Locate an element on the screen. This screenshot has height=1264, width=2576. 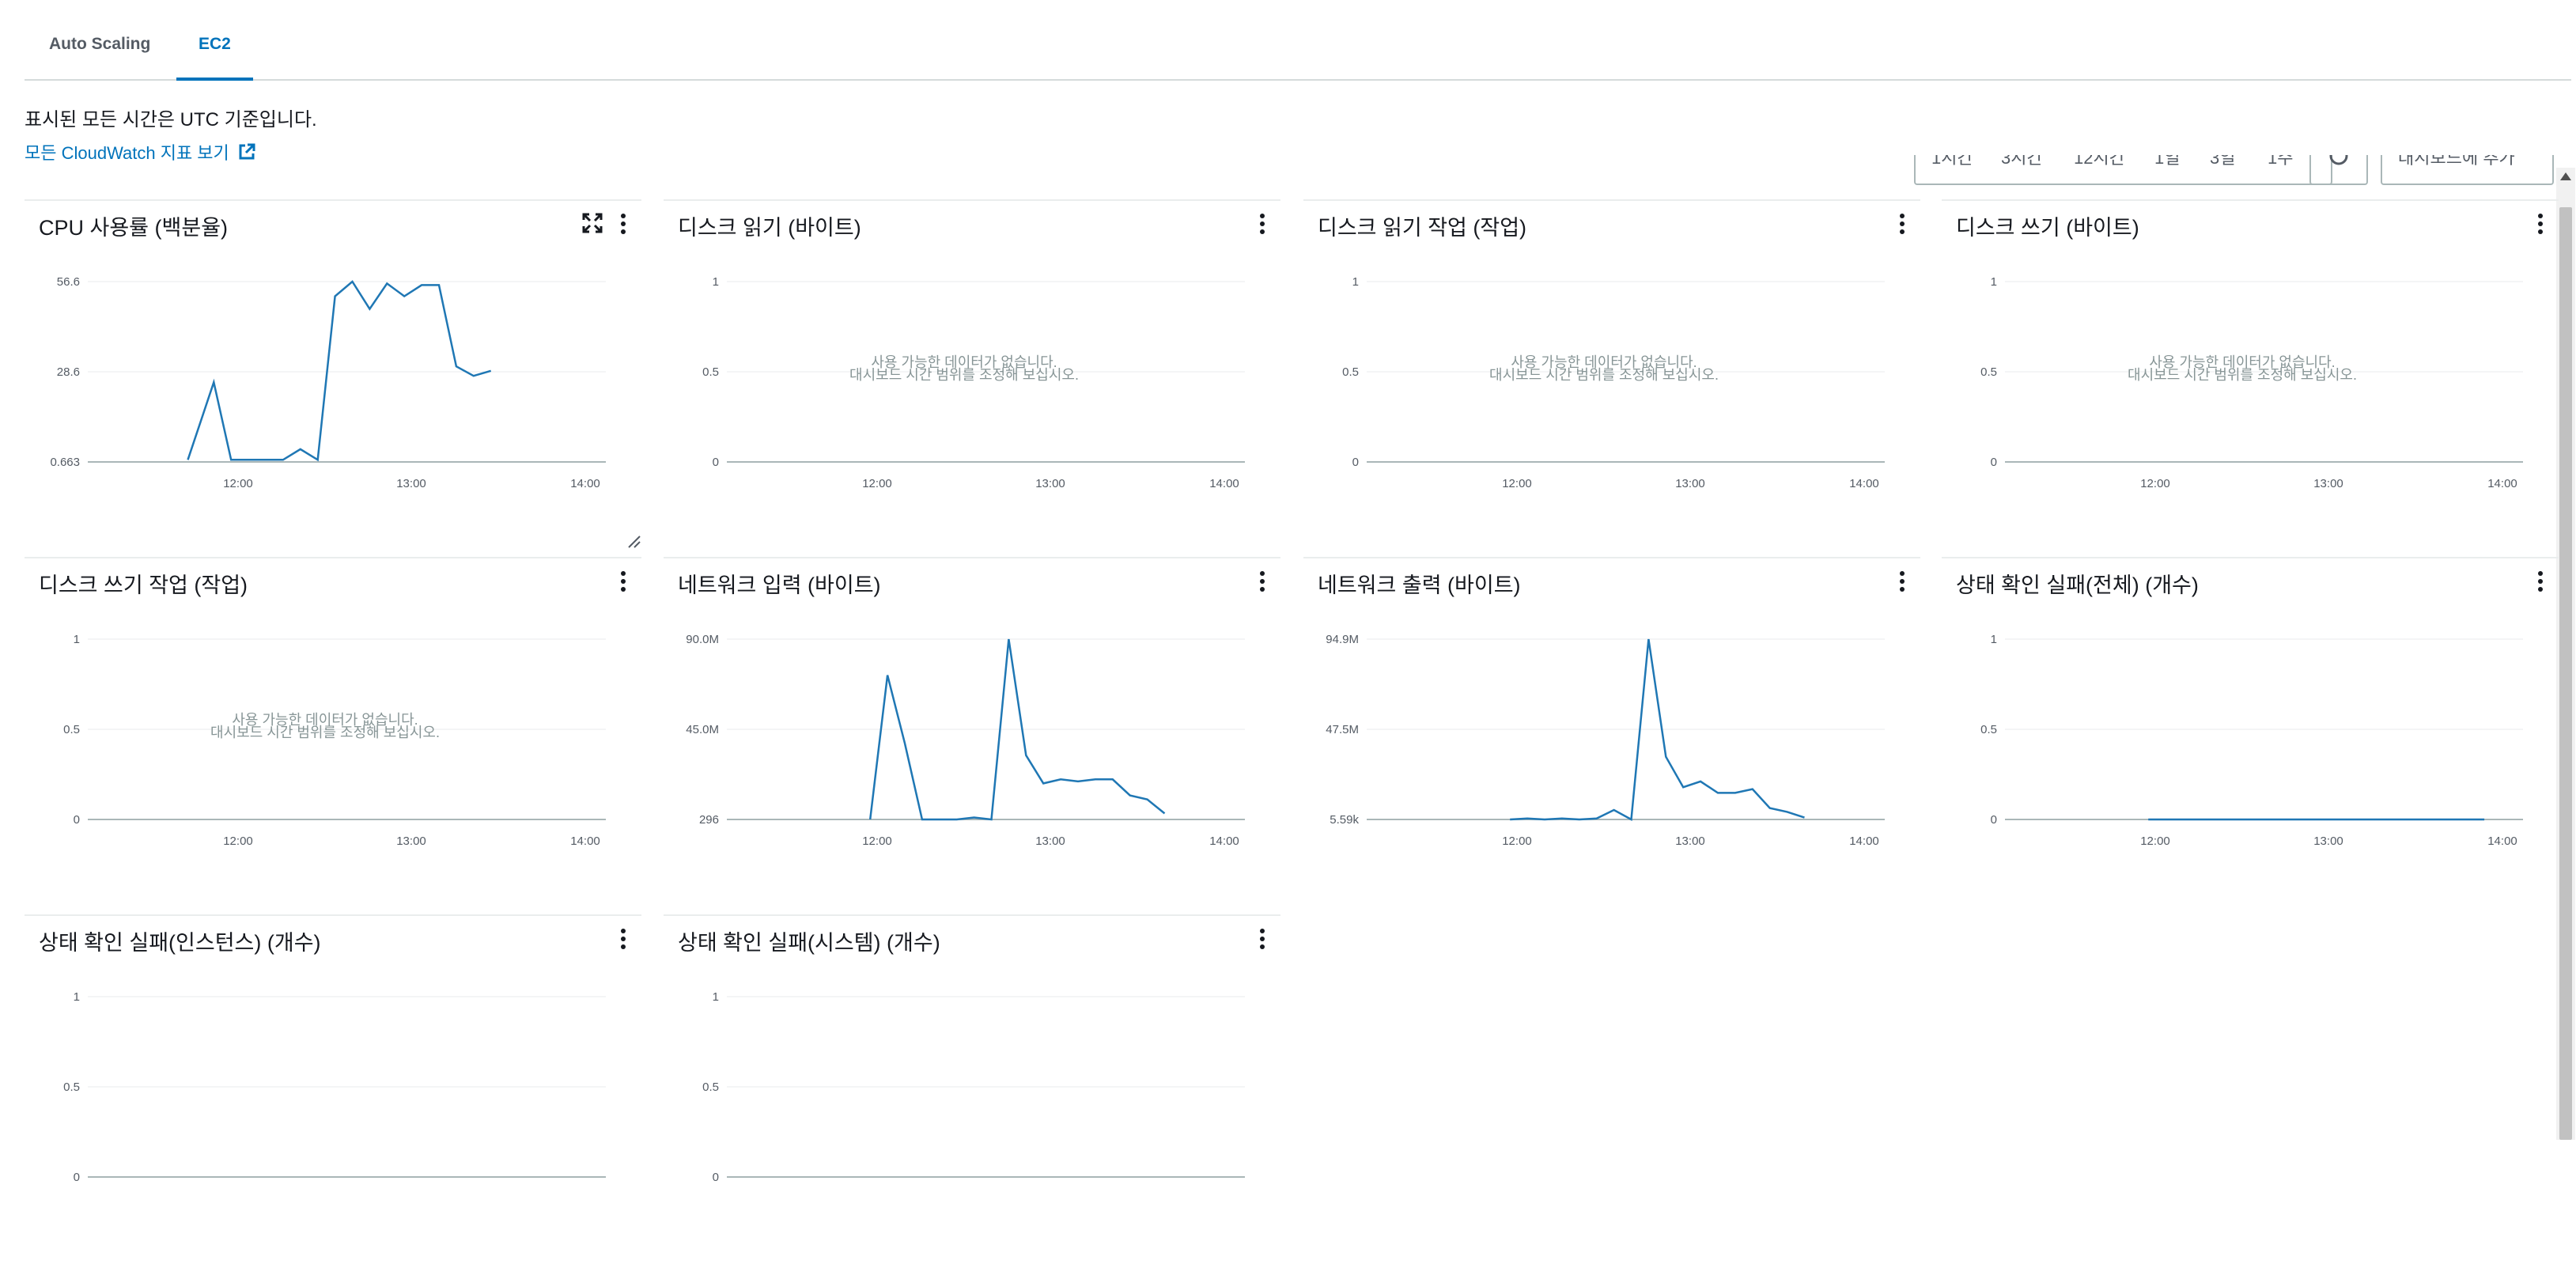
page-scrollbar is located at coordinates (2565, 654).